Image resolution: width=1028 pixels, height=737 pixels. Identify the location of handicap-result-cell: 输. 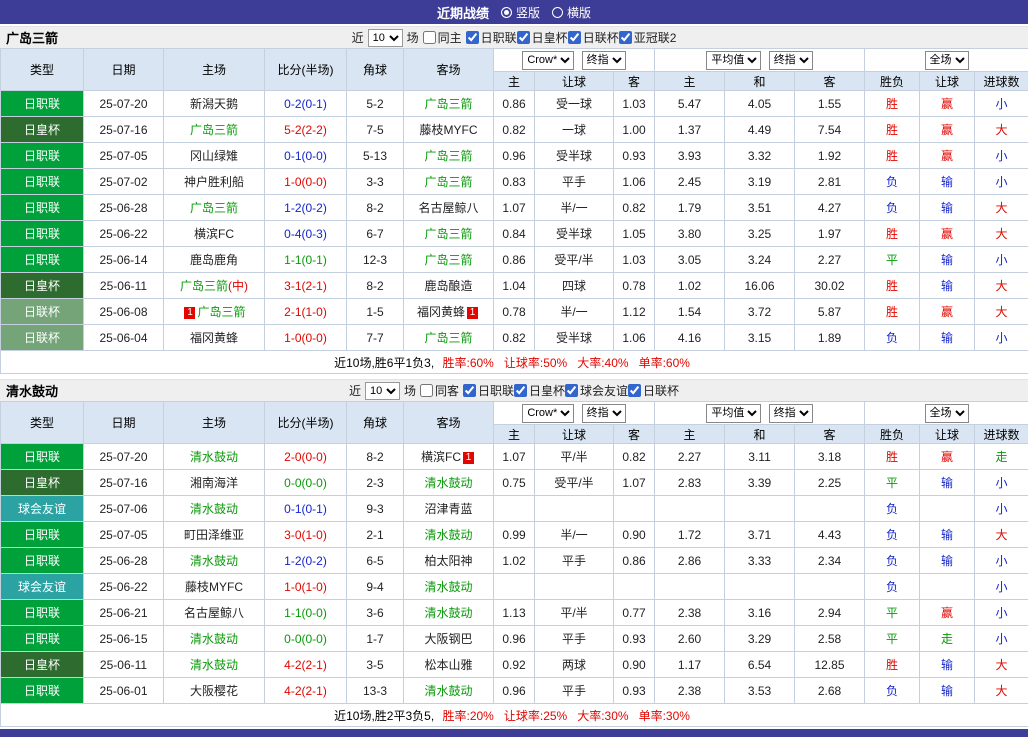
(947, 483).